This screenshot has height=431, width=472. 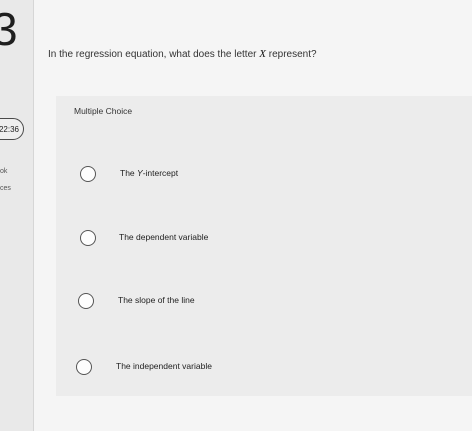 I want to click on option-slope: The slope of the line, so click(x=264, y=311).